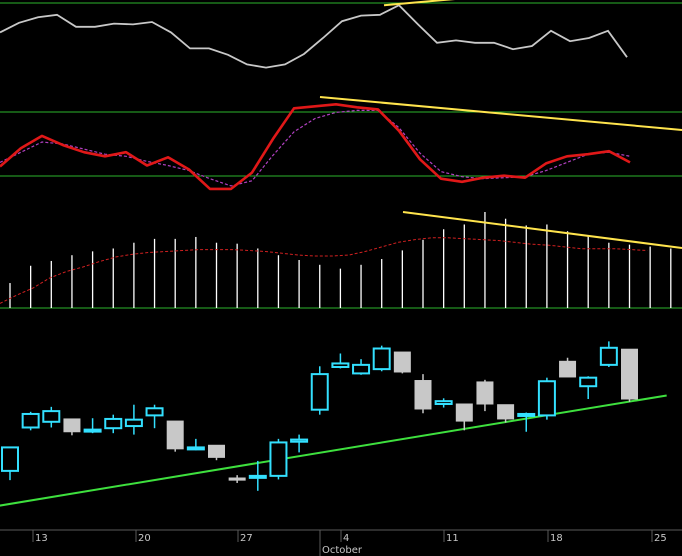 The height and width of the screenshot is (556, 682). Describe the element at coordinates (144, 538) in the screenshot. I see `x-axis-tick-label: 20` at that location.